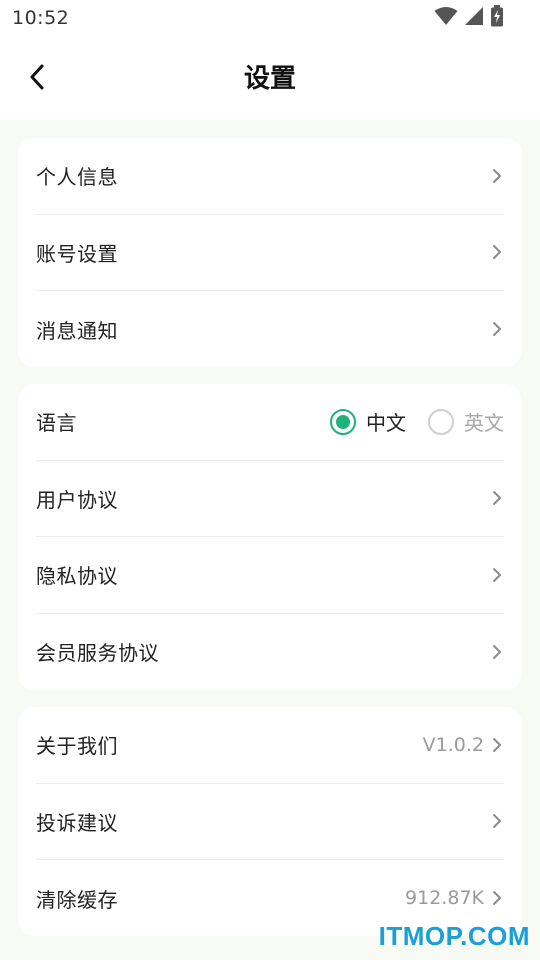 Image resolution: width=540 pixels, height=960 pixels. I want to click on row-feedback: 投诉建议, so click(270, 822).